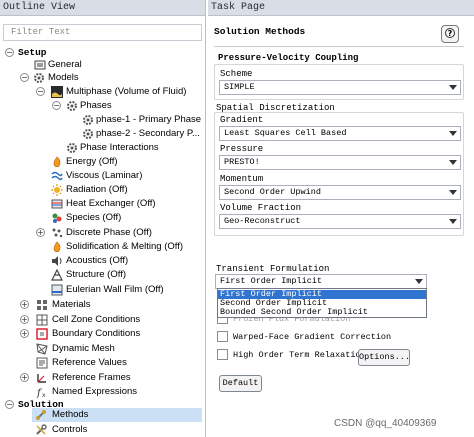 The height and width of the screenshot is (437, 474). What do you see at coordinates (119, 147) in the screenshot?
I see `tree-label: Phase Interactions` at bounding box center [119, 147].